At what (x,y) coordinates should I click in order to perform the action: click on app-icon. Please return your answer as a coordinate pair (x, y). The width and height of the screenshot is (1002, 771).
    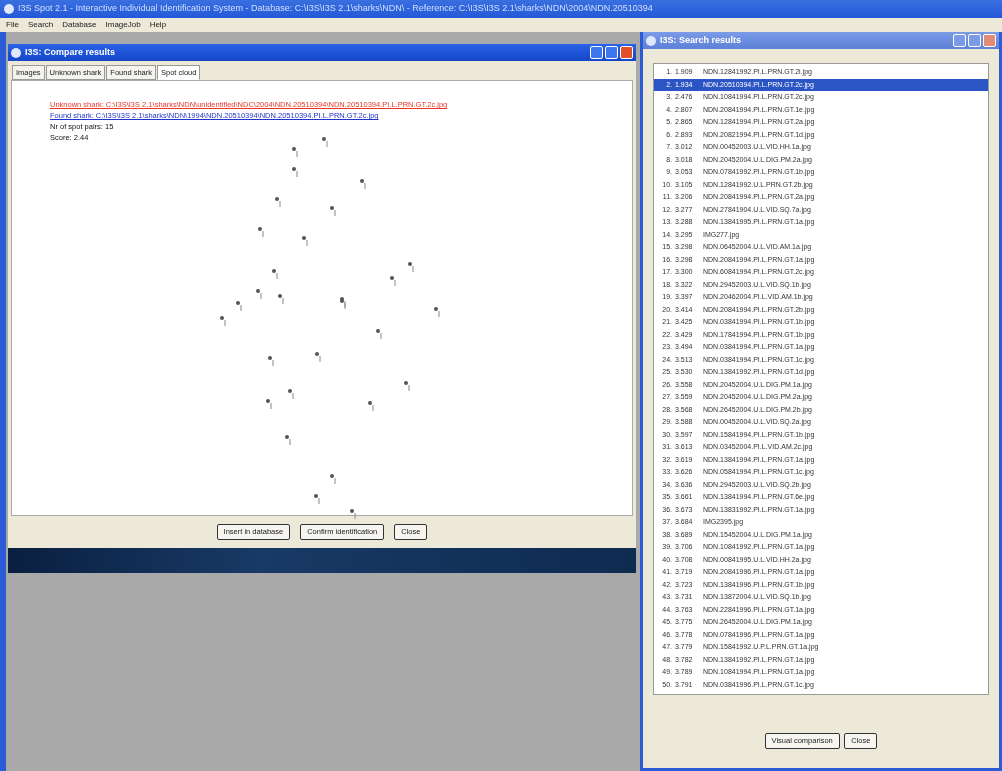
    Looking at the image, I should click on (9, 9).